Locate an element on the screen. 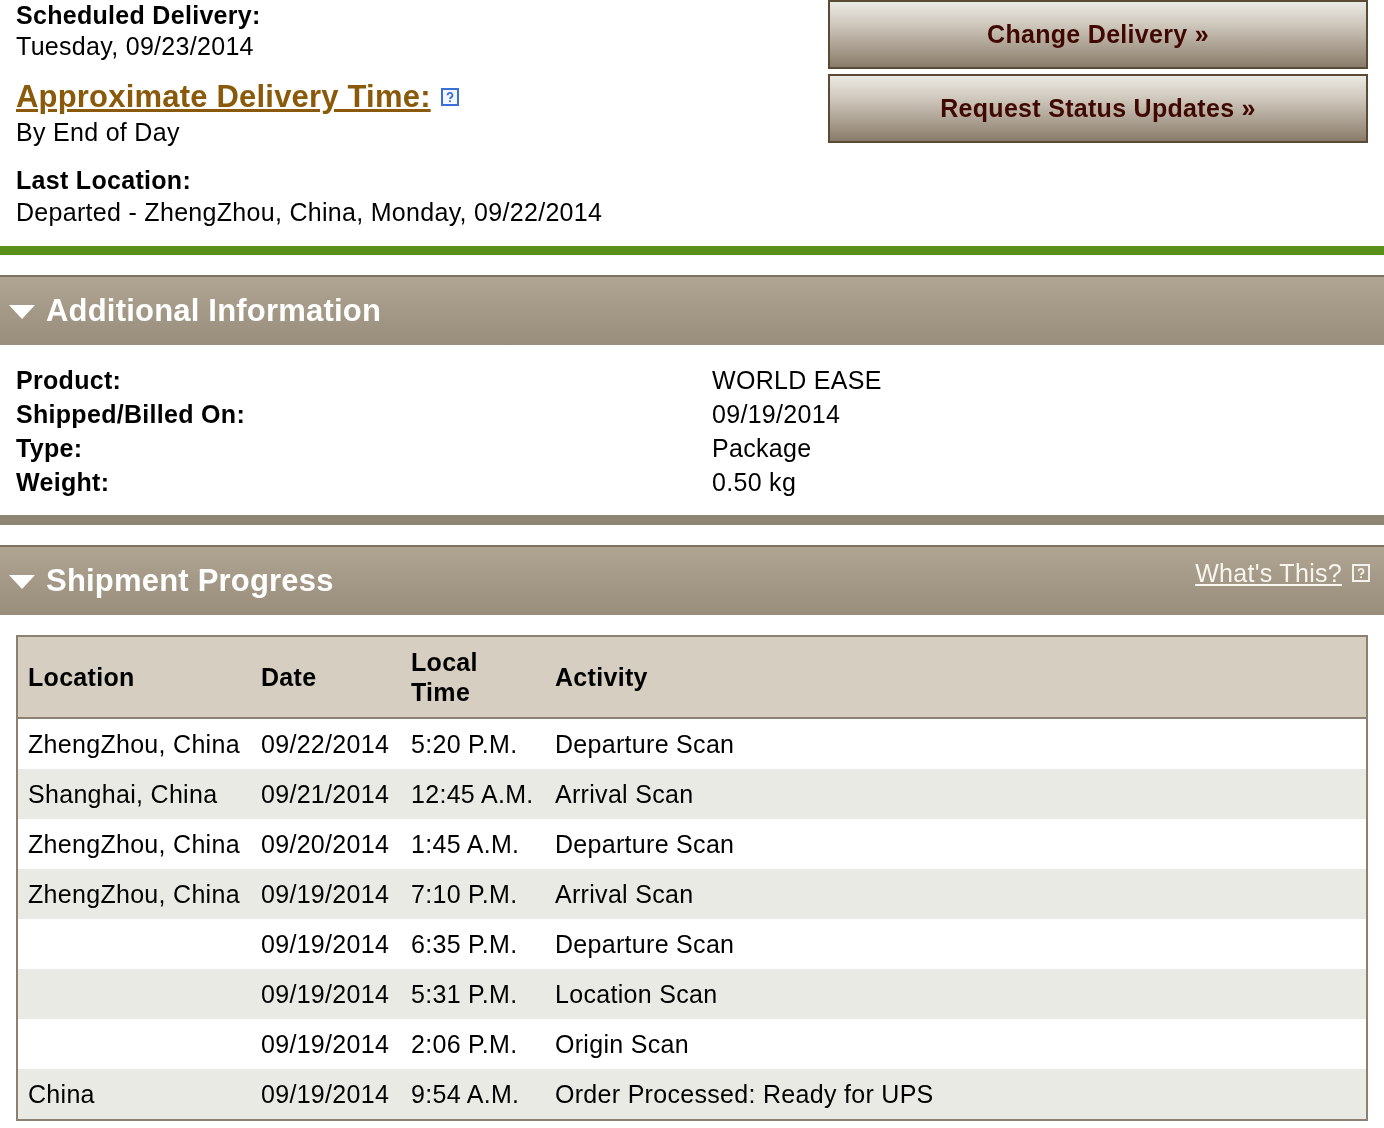 This screenshot has width=1384, height=1128. column-header: Date is located at coordinates (289, 677).